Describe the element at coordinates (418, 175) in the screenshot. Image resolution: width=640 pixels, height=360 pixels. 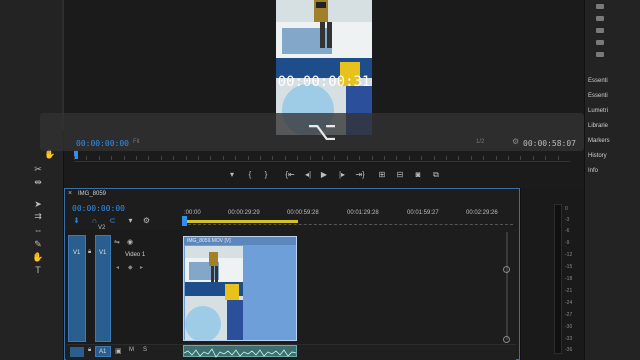
I see `export-frame-icon: ◙` at that location.